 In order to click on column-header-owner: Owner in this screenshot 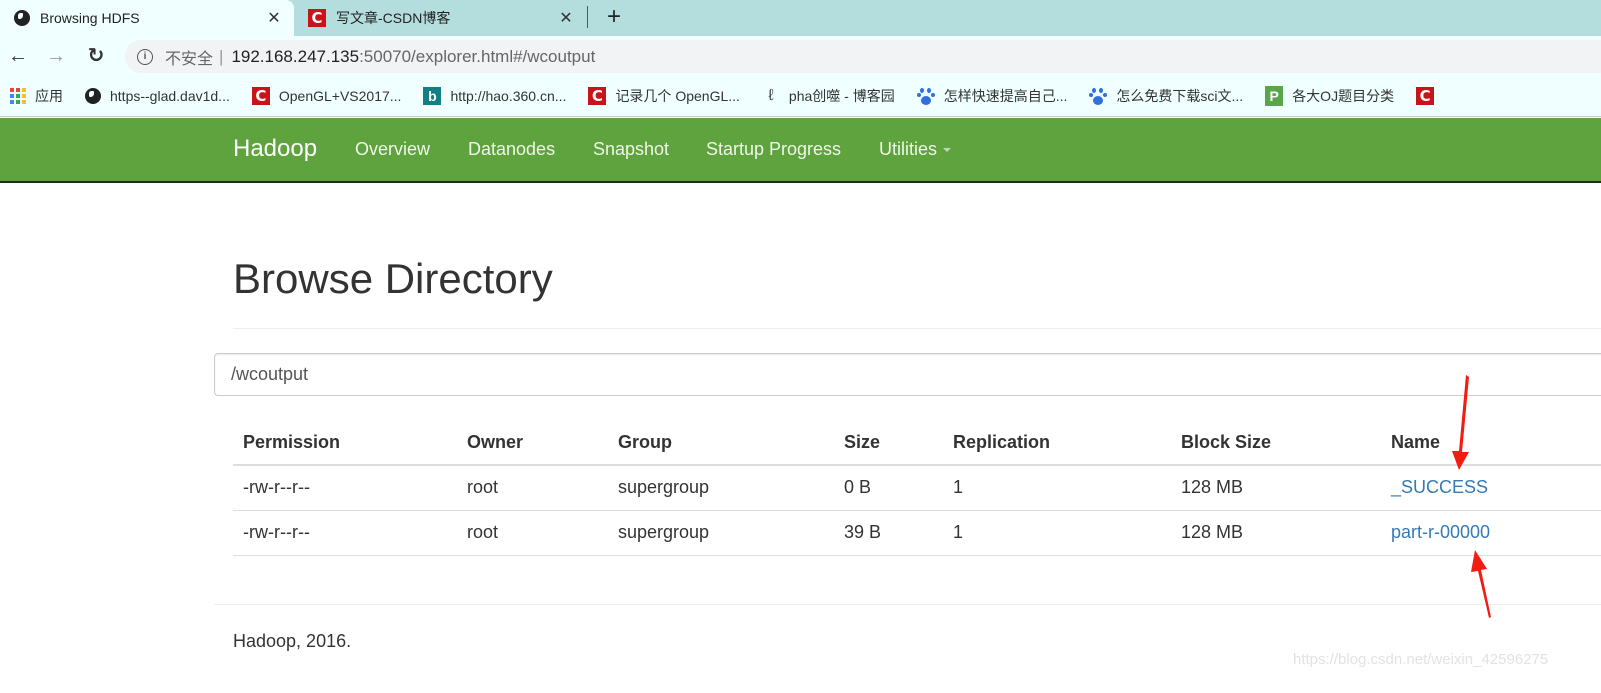, I will do `click(532, 443)`.